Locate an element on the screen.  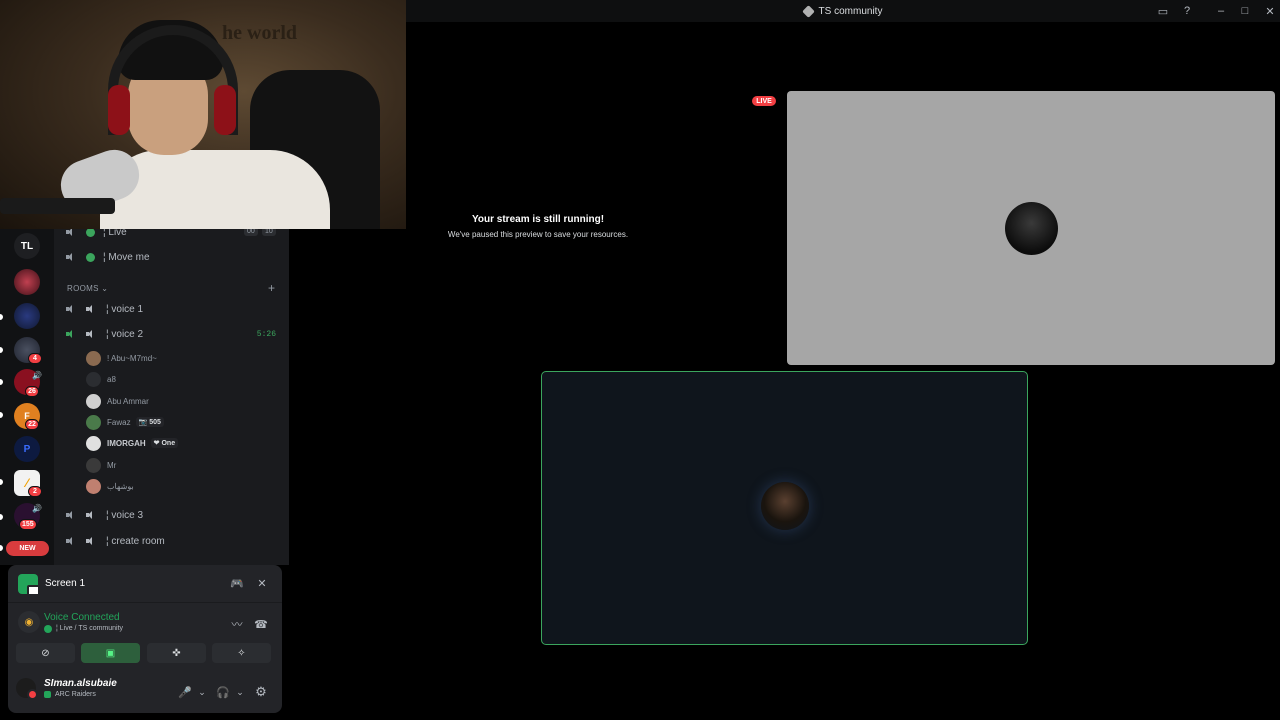
headphone-cup-left is located at coordinates (119, 110).